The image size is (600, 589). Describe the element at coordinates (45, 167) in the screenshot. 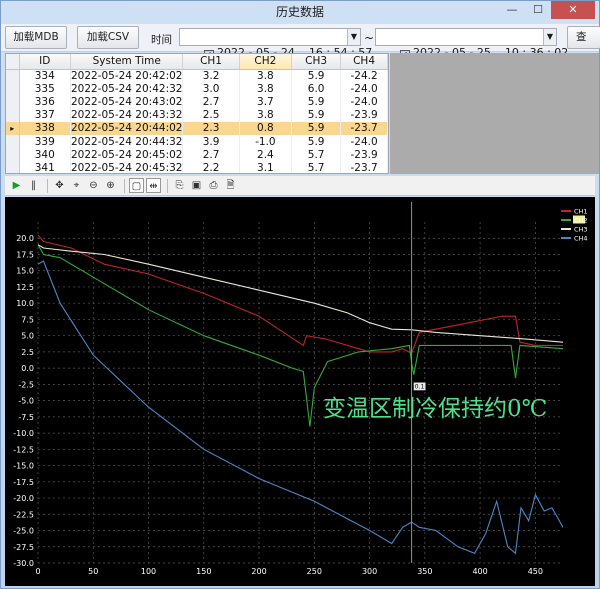

I see `table-cell: 341` at that location.